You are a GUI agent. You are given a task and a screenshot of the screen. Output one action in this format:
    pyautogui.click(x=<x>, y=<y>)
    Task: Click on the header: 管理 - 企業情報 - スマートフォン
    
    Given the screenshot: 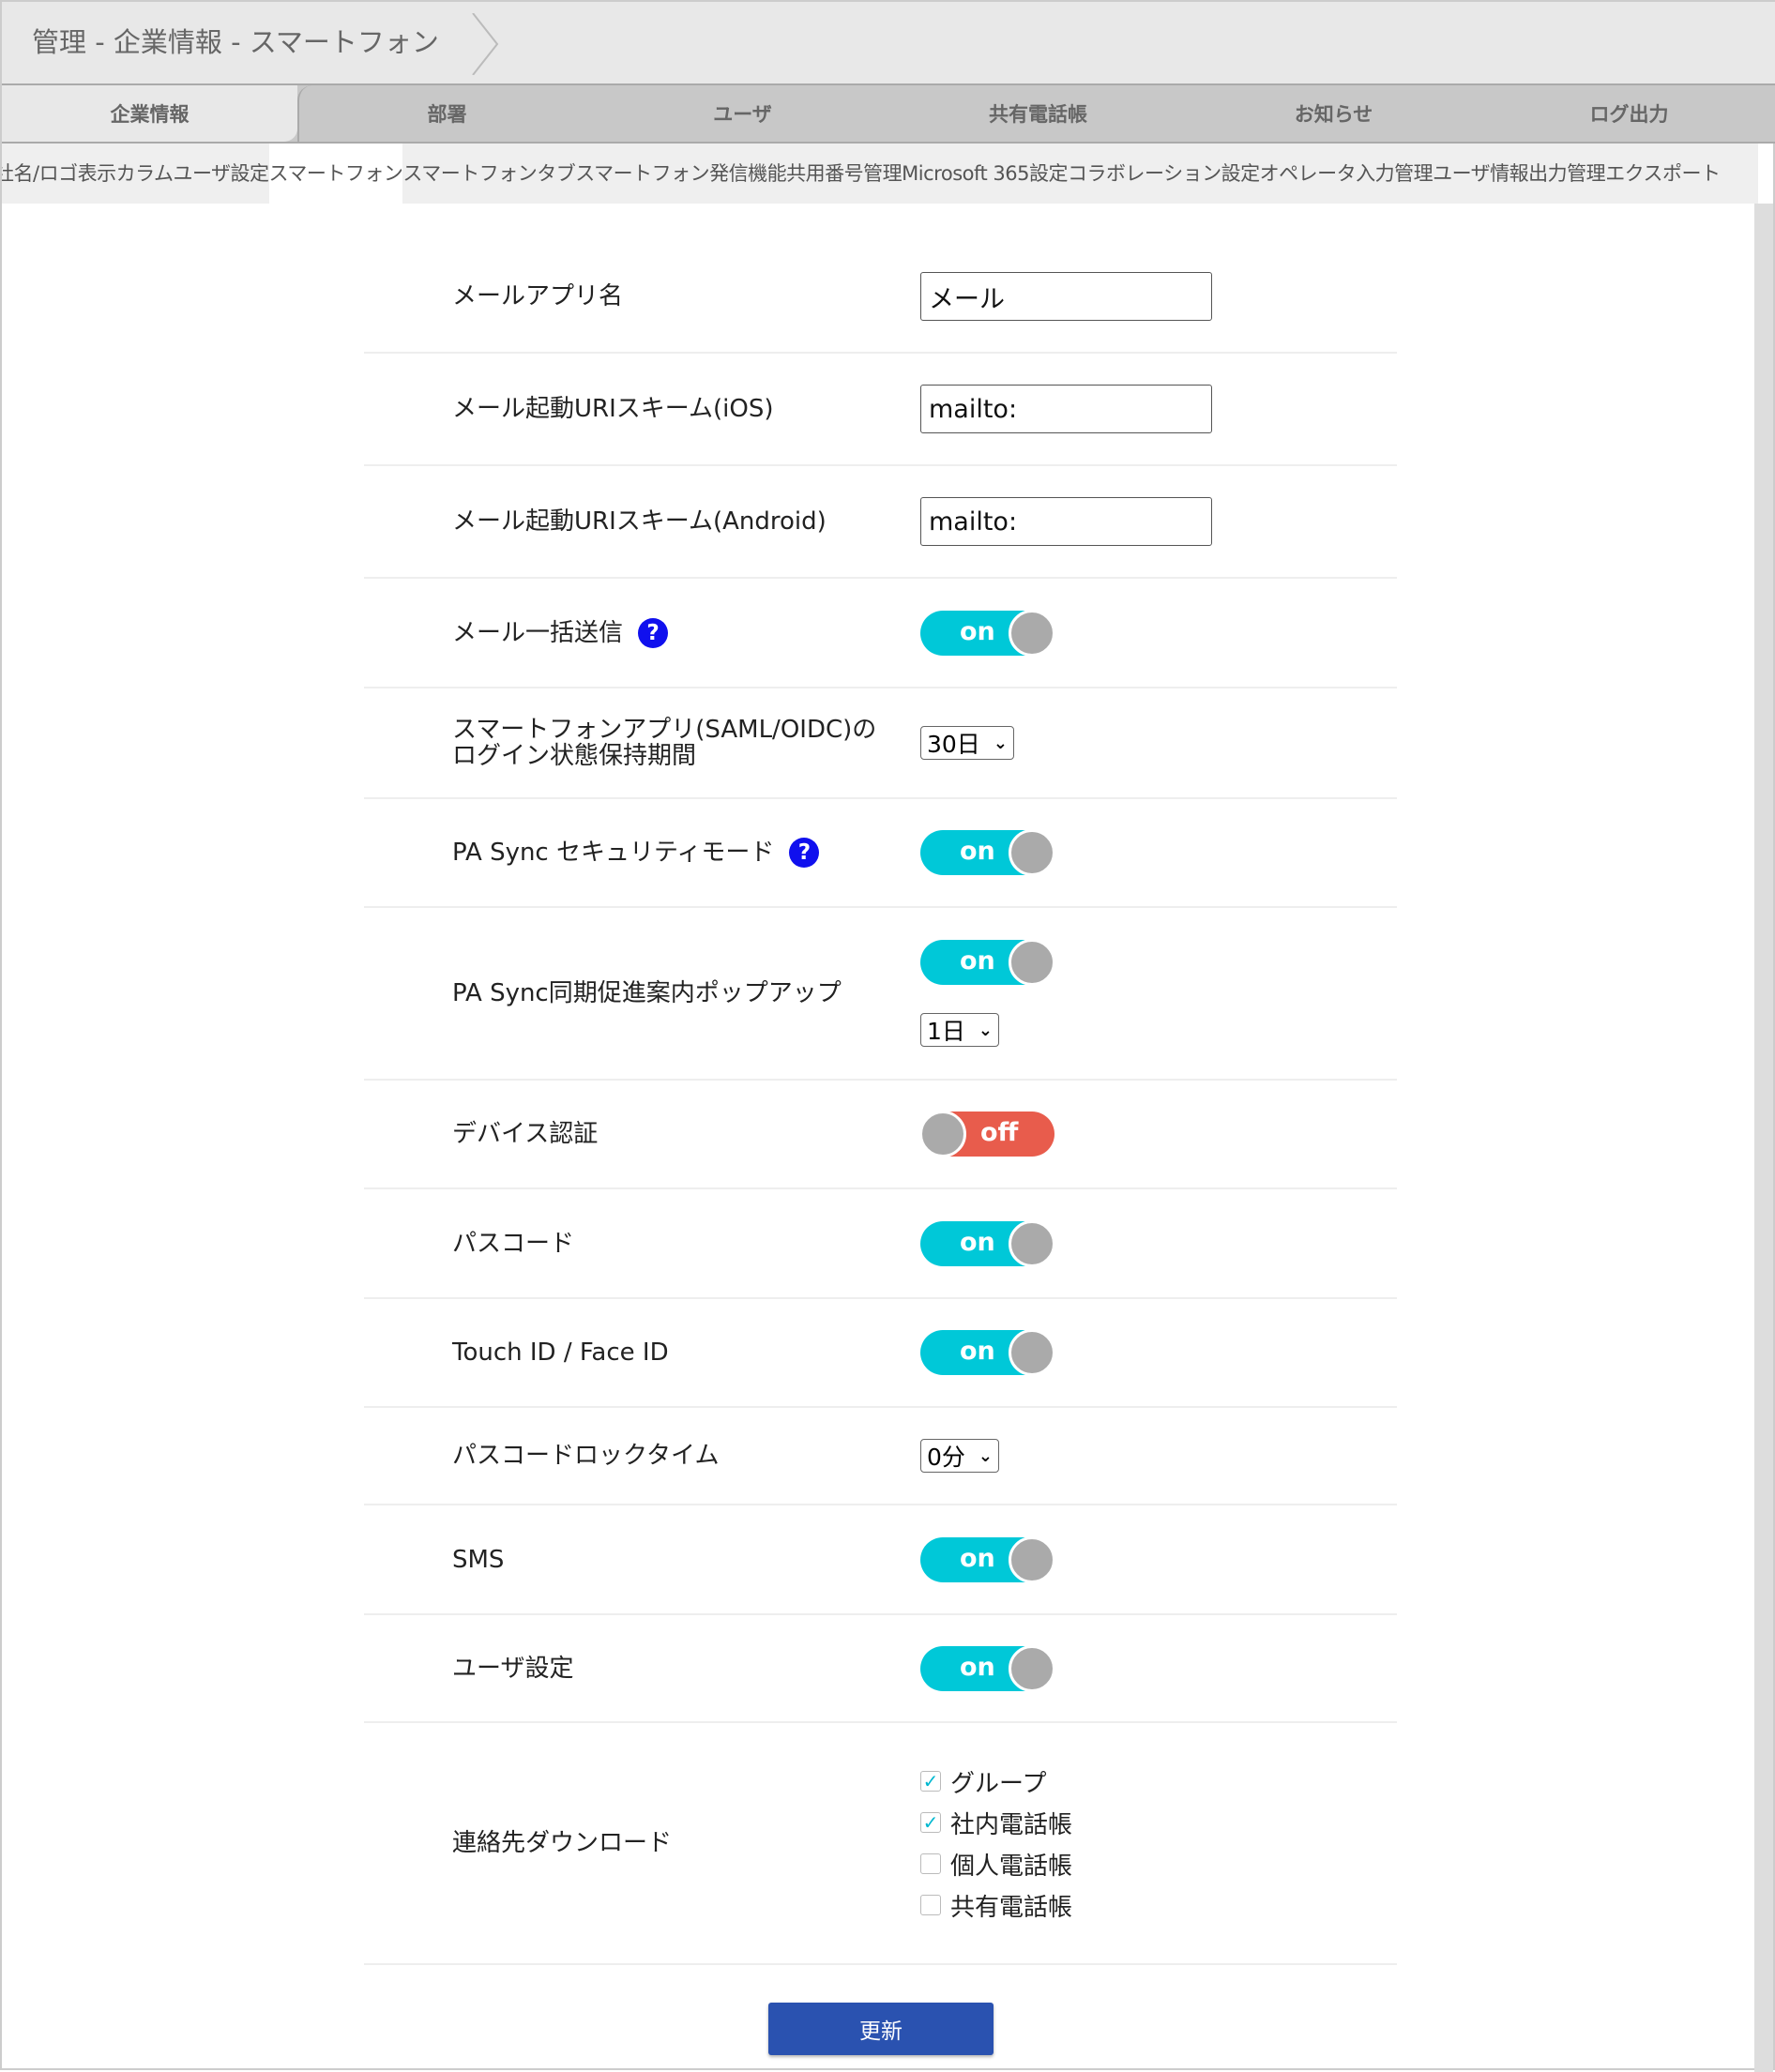 What is the action you would take?
    pyautogui.click(x=889, y=42)
    